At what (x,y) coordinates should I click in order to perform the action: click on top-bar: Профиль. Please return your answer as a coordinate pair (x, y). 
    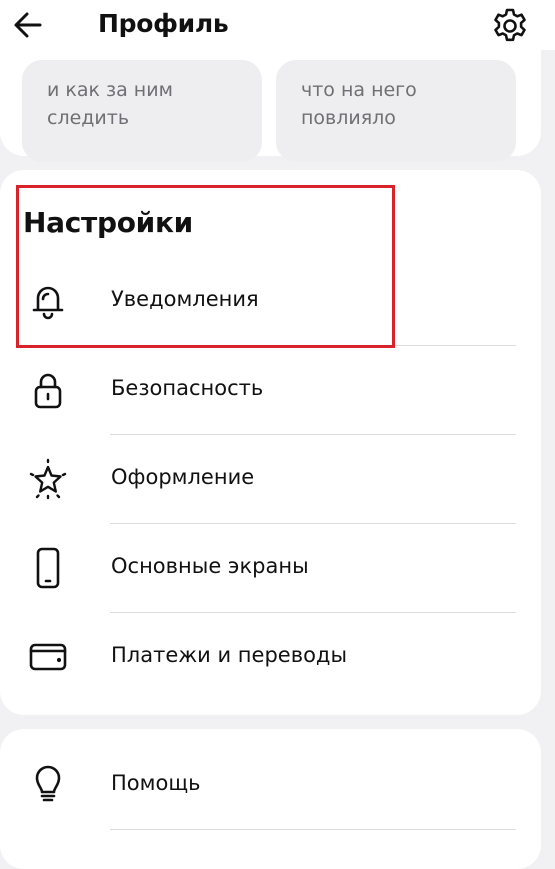
    Looking at the image, I should click on (277, 25).